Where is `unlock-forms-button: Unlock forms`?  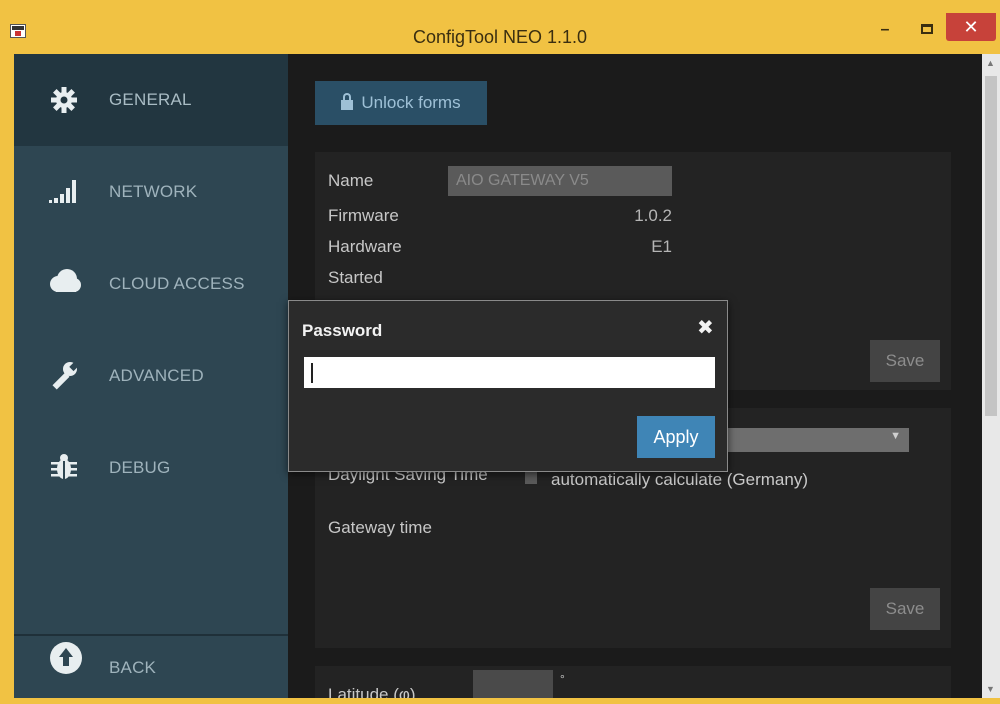 unlock-forms-button: Unlock forms is located at coordinates (401, 103).